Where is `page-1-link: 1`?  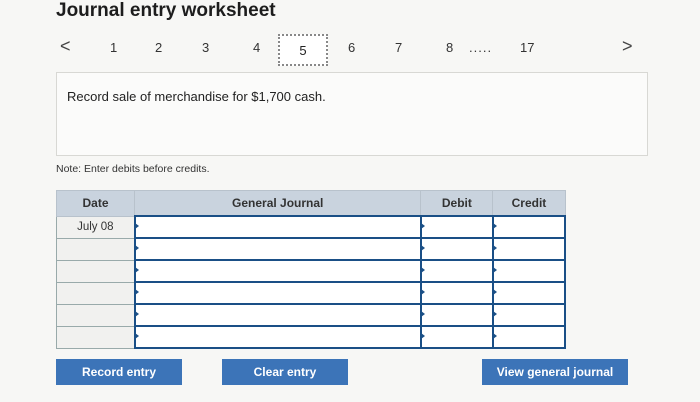 page-1-link: 1 is located at coordinates (113, 47).